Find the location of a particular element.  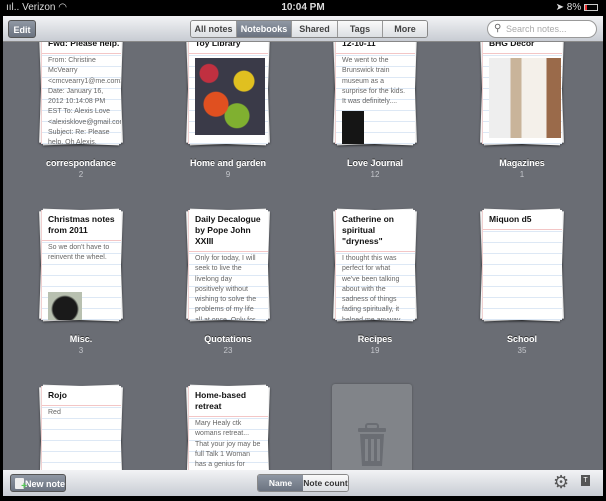

clock: 10:04 PM is located at coordinates (303, 7).